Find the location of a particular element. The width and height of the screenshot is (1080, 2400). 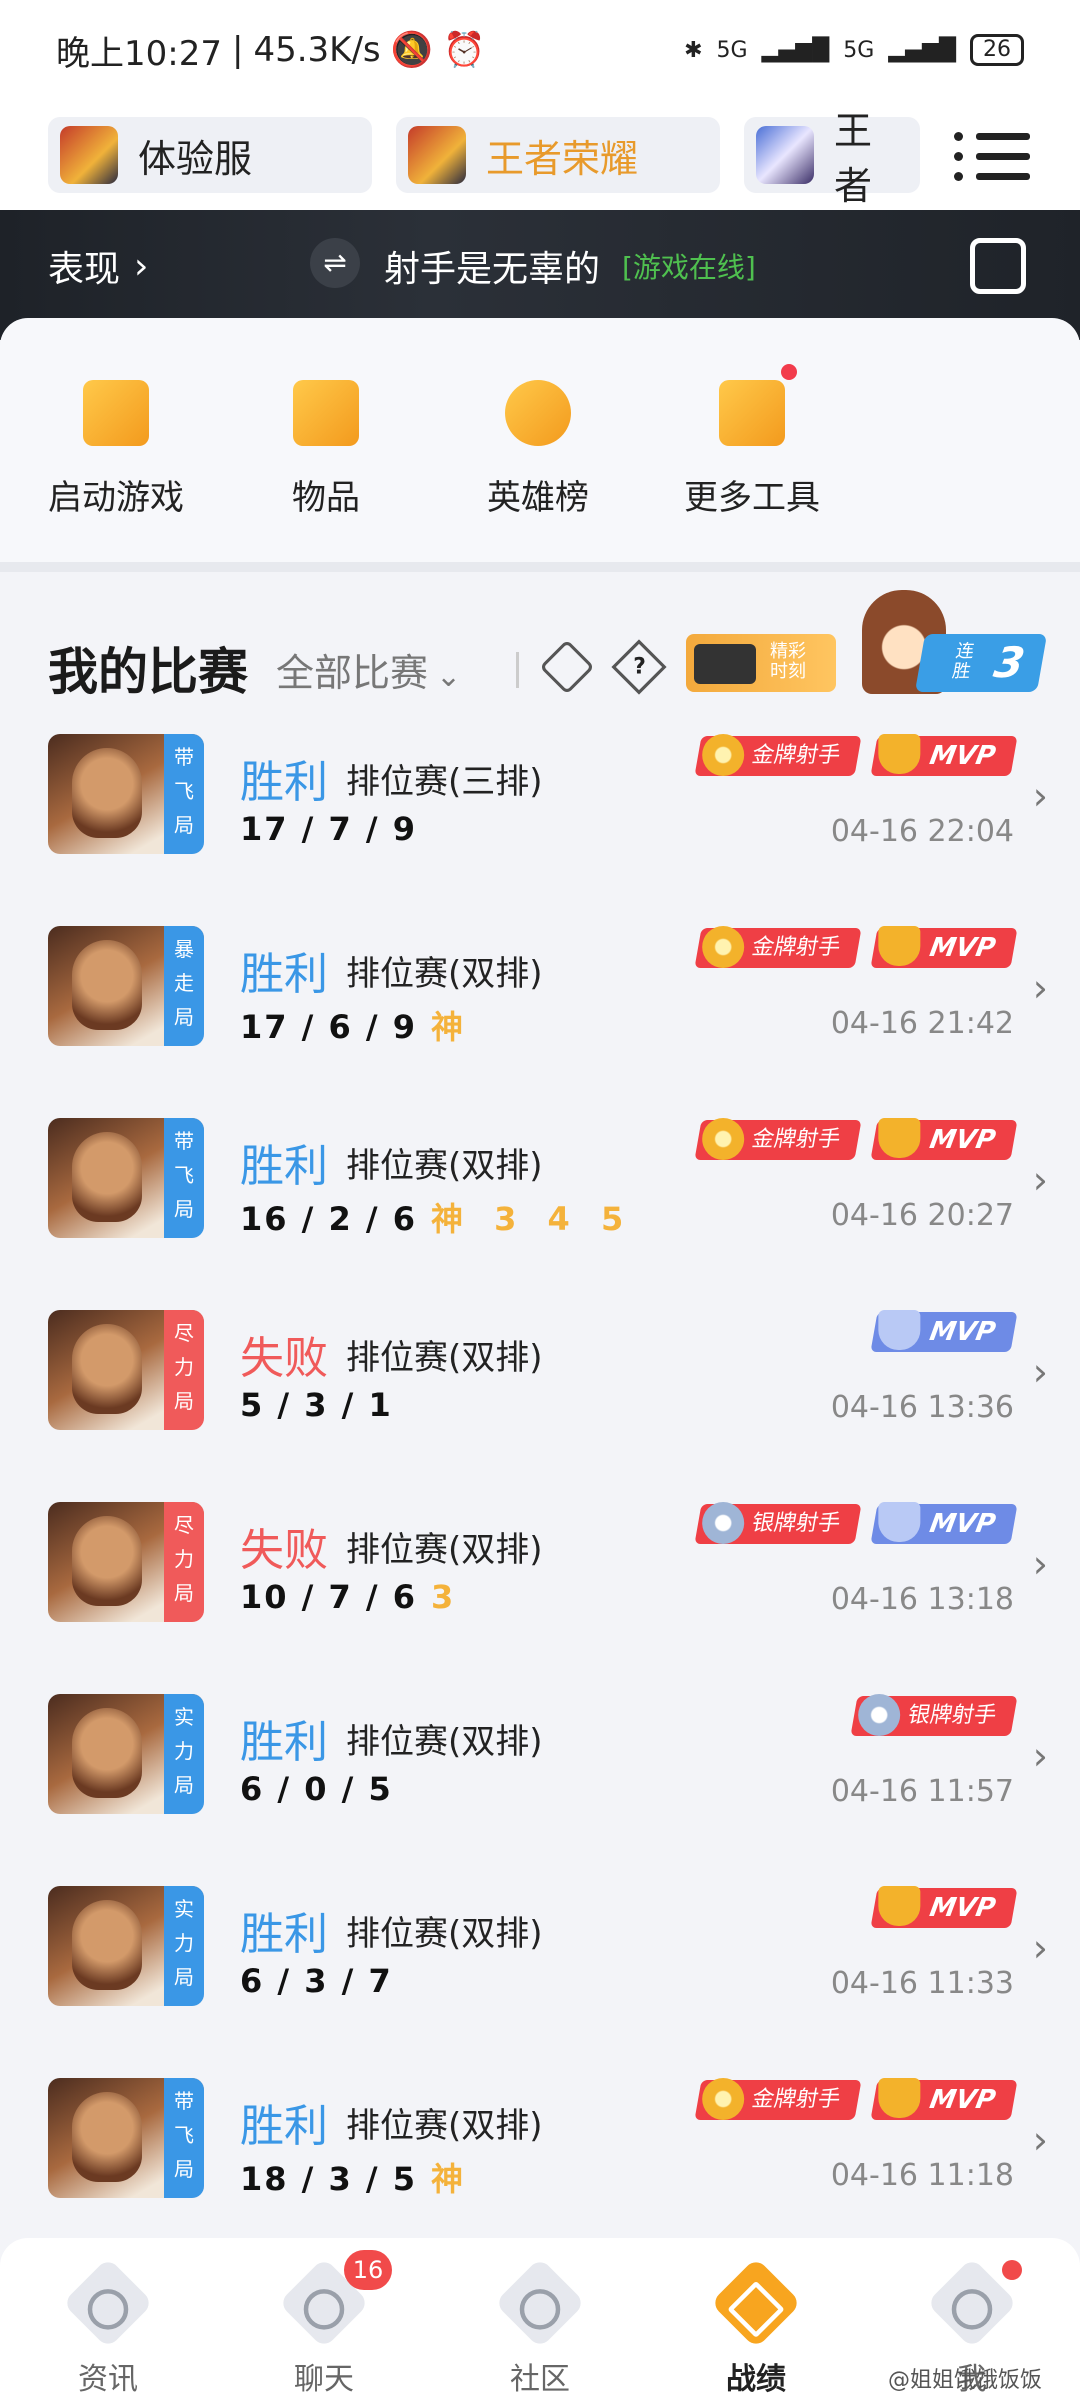

win-streak-banner: 连 胜 3 is located at coordinates (955, 644).